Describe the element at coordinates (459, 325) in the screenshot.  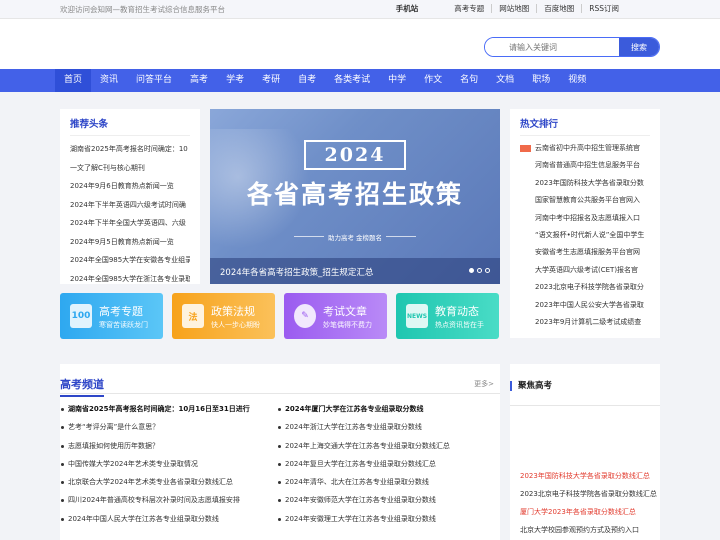
I see `tile-subtitle: 热点资讯皆在手` at that location.